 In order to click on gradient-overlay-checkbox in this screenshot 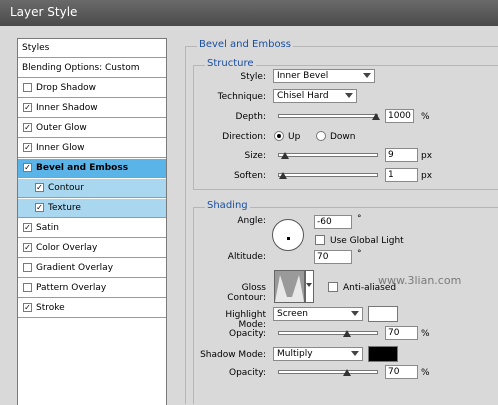, I will do `click(27, 267)`.